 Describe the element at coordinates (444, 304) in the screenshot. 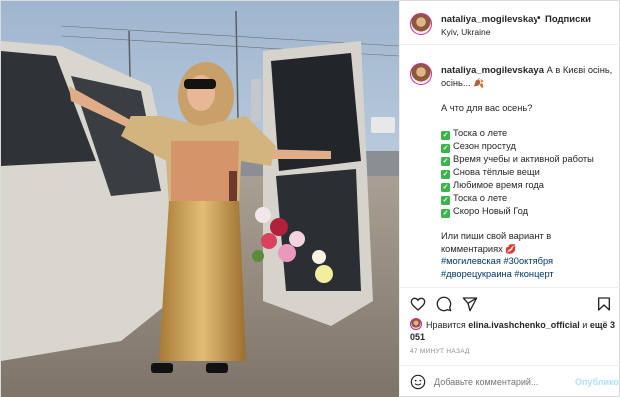

I see `comment-icon` at that location.